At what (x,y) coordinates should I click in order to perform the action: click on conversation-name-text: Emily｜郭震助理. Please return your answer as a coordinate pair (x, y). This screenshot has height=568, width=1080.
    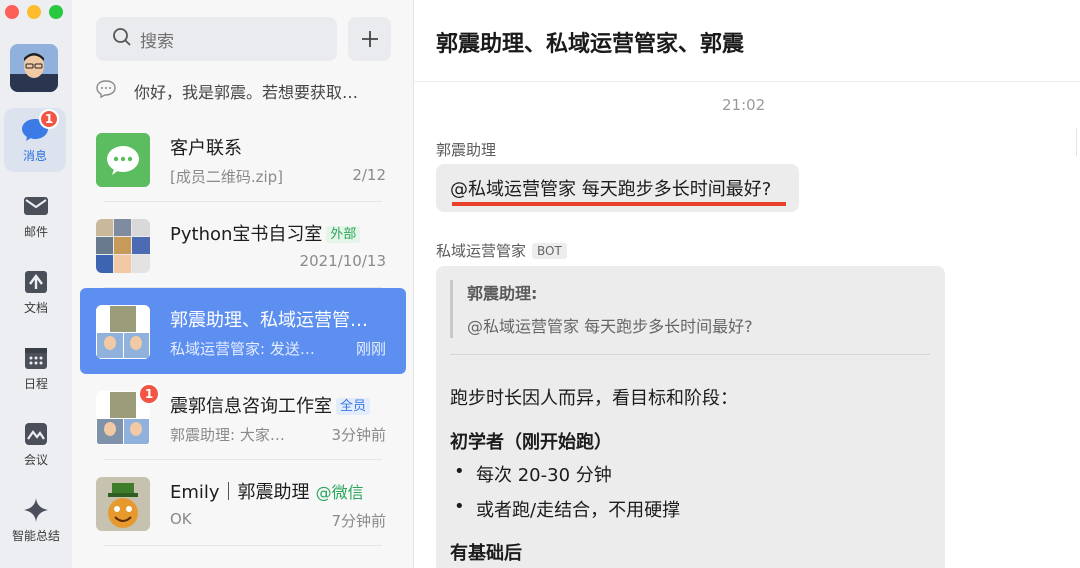
    Looking at the image, I should click on (240, 492).